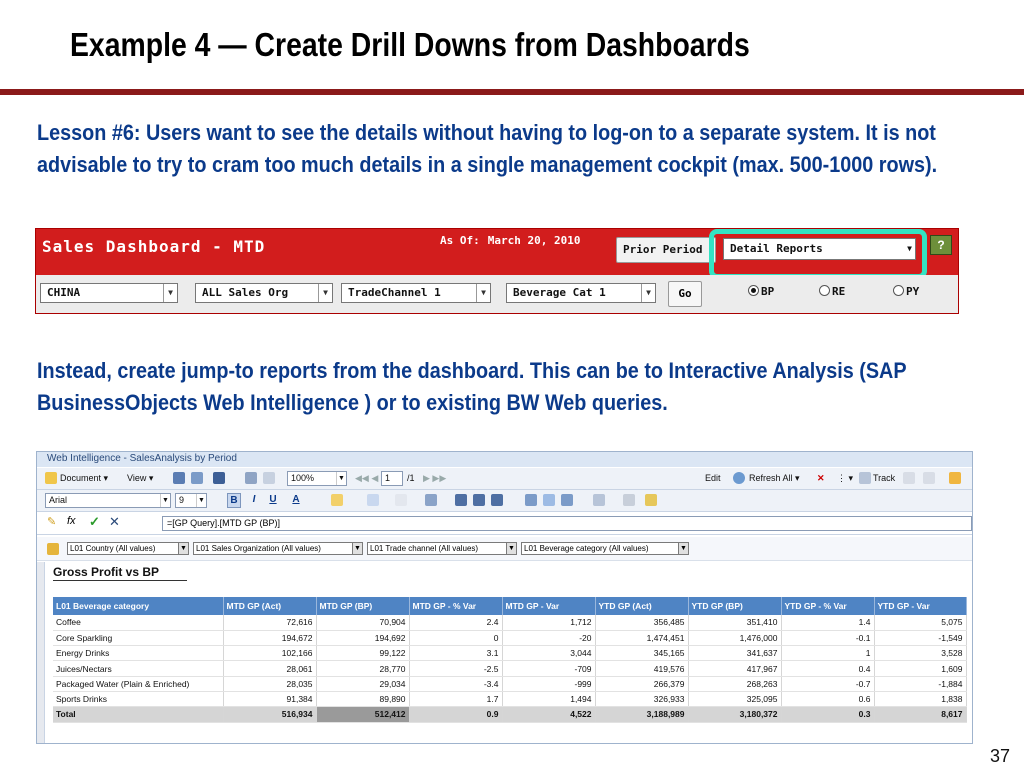  Describe the element at coordinates (832, 291) in the screenshot. I see `radio-re: RE` at that location.